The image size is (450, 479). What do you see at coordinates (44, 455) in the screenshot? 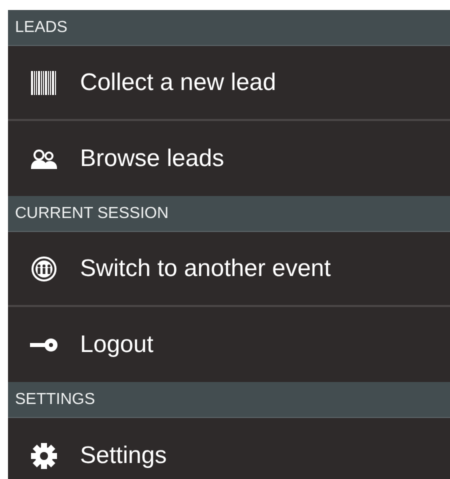
I see `settings-icon` at bounding box center [44, 455].